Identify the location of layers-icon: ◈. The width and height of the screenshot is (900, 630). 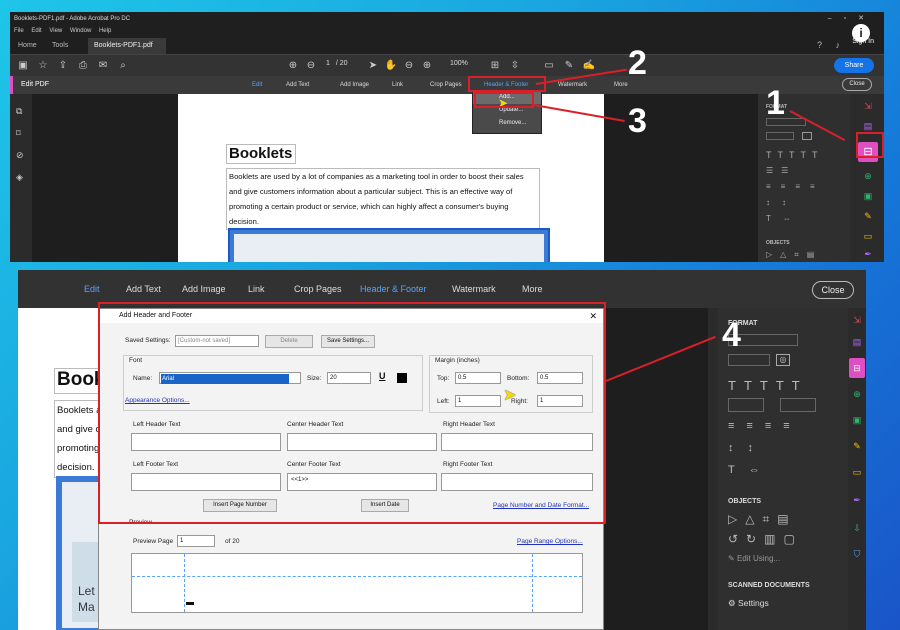
(19, 177).